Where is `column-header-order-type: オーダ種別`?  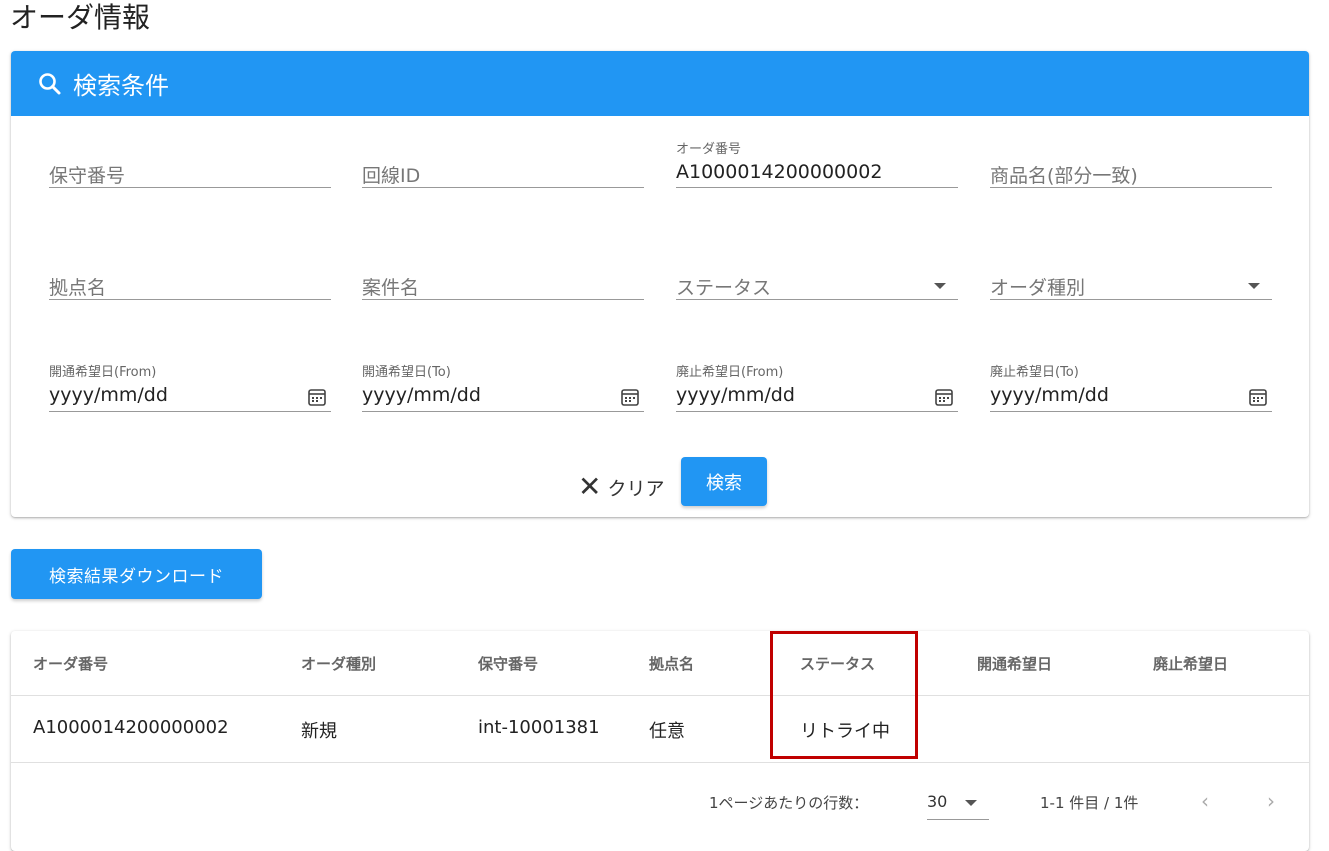
column-header-order-type: オーダ種別 is located at coordinates (338, 663).